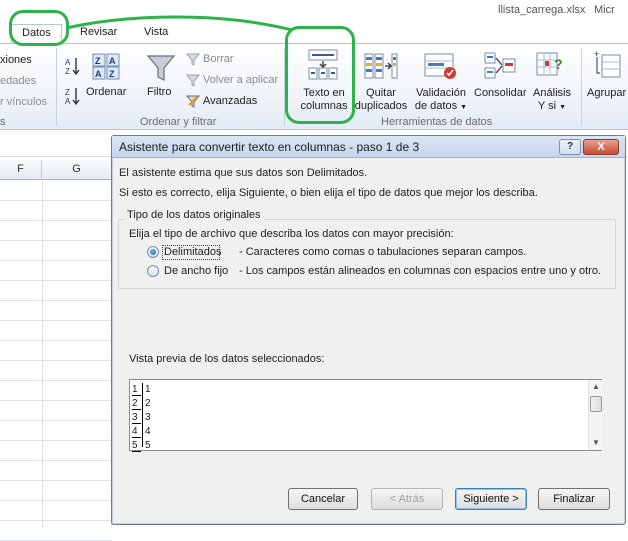 Image resolution: width=628 pixels, height=541 pixels. I want to click on advanced-filter-label: Avanzadas, so click(230, 101).